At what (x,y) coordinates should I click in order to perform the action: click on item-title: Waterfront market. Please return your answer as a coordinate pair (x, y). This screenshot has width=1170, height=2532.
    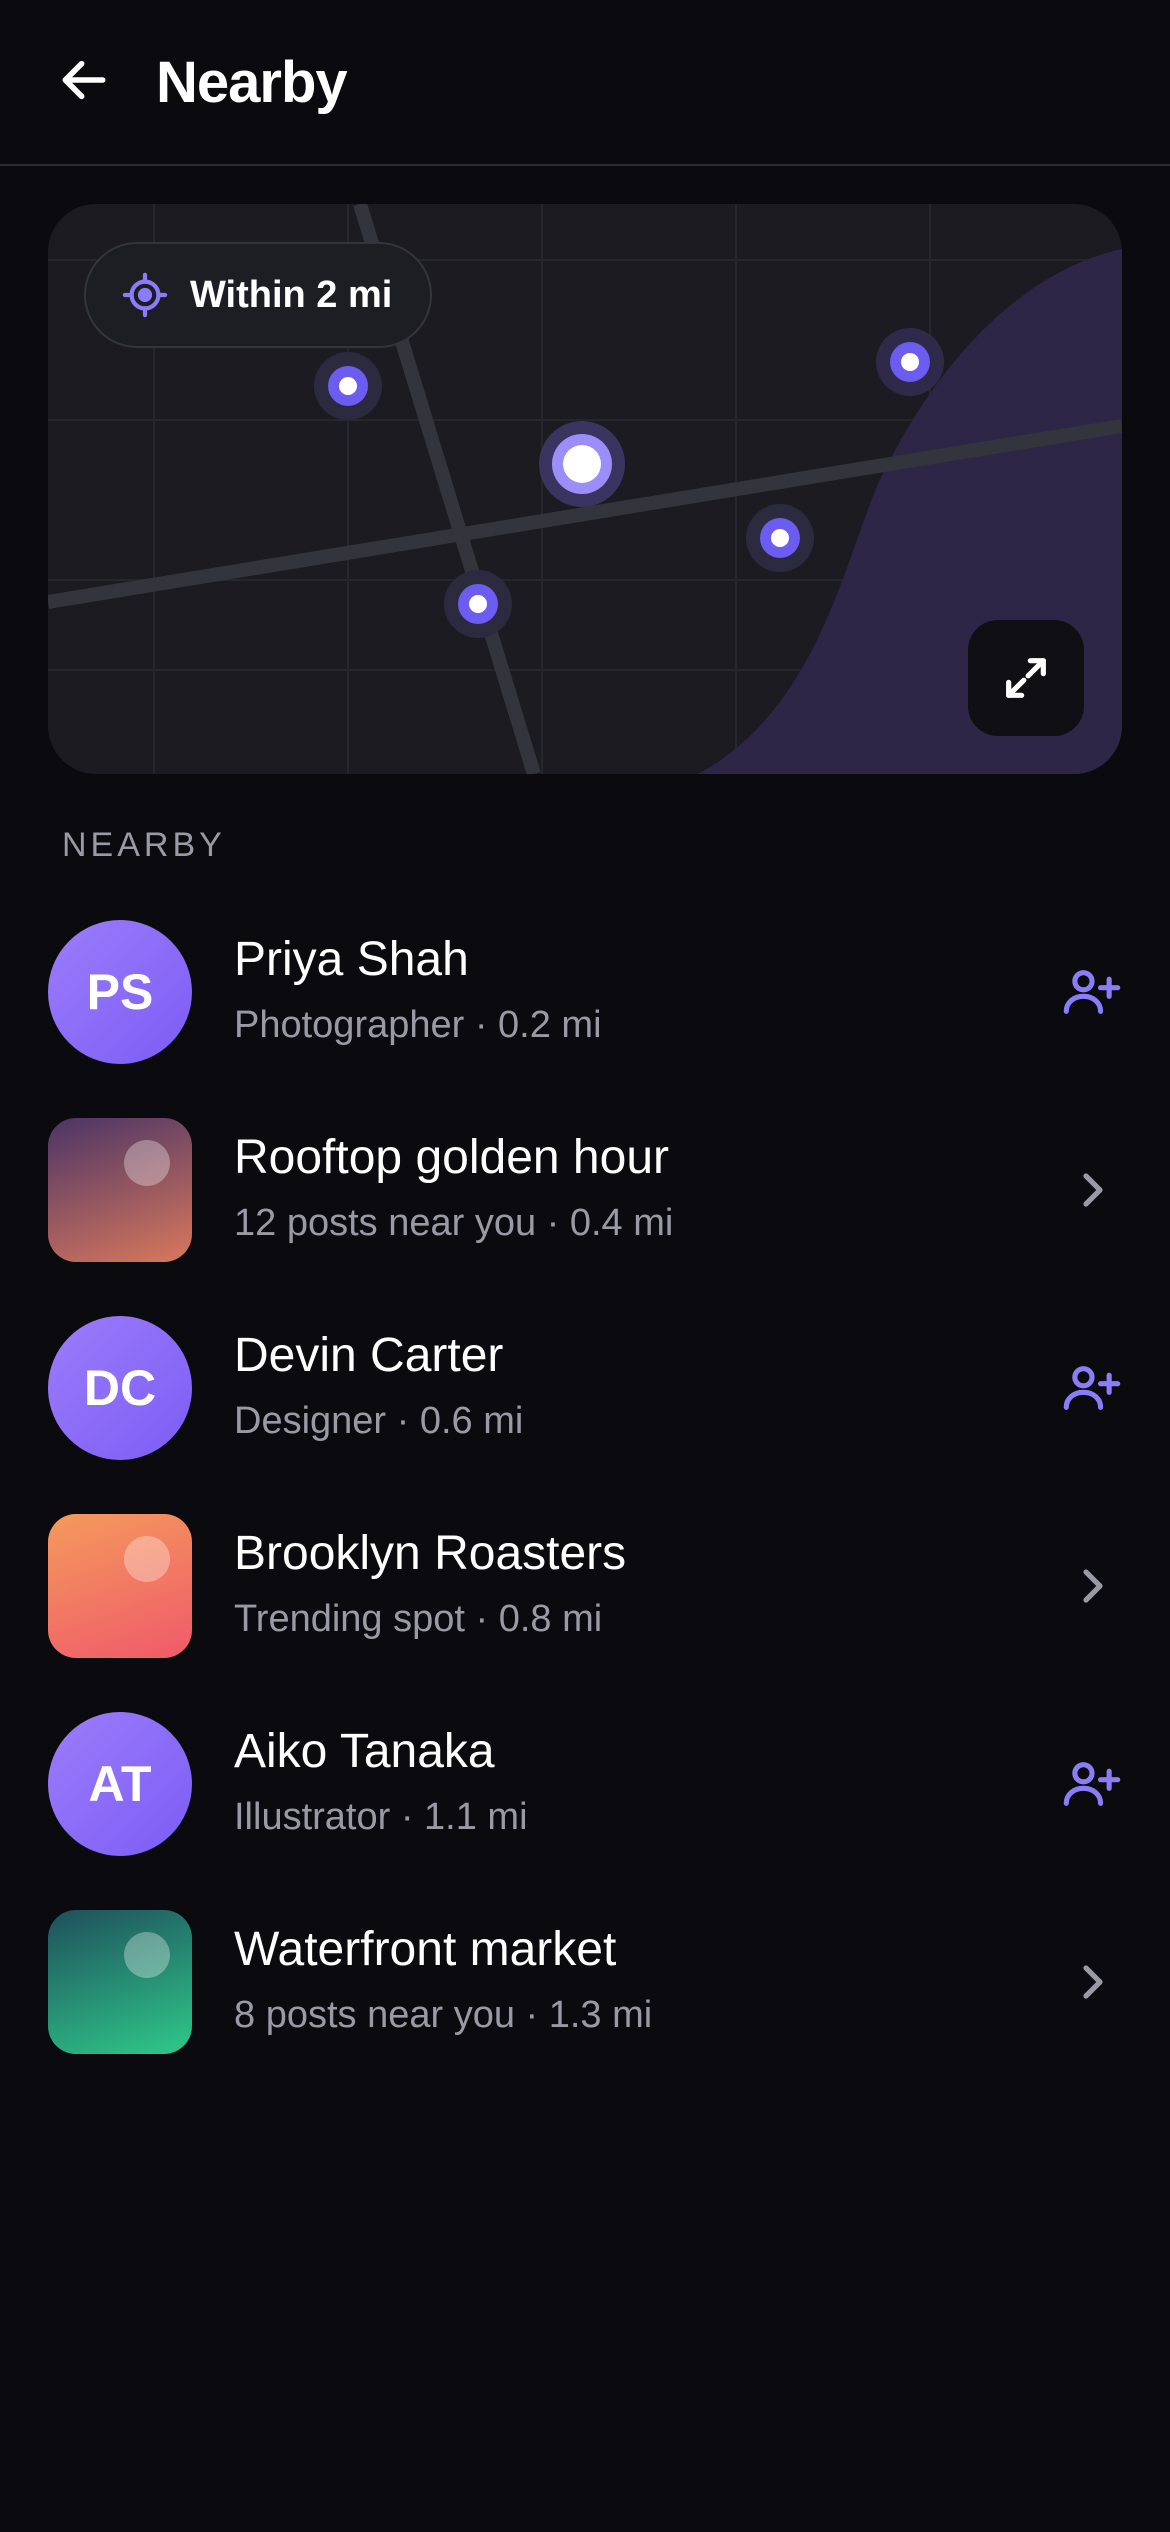
    Looking at the image, I should click on (425, 1949).